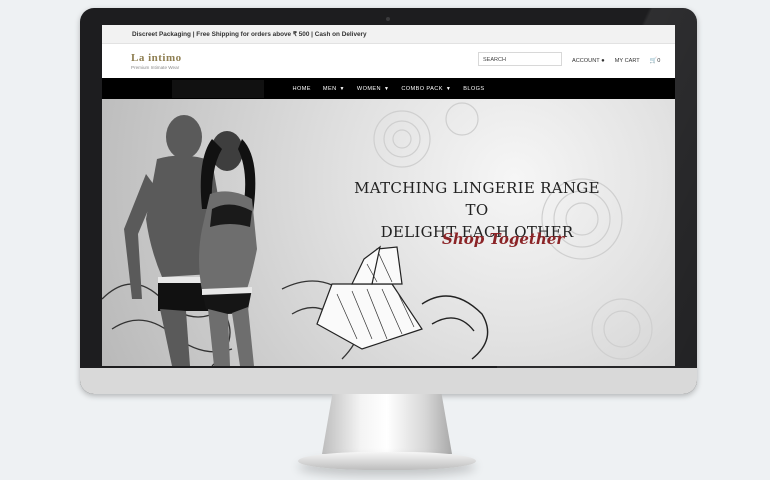 Image resolution: width=770 pixels, height=480 pixels. Describe the element at coordinates (520, 59) in the screenshot. I see `search-input: SEARCH` at that location.